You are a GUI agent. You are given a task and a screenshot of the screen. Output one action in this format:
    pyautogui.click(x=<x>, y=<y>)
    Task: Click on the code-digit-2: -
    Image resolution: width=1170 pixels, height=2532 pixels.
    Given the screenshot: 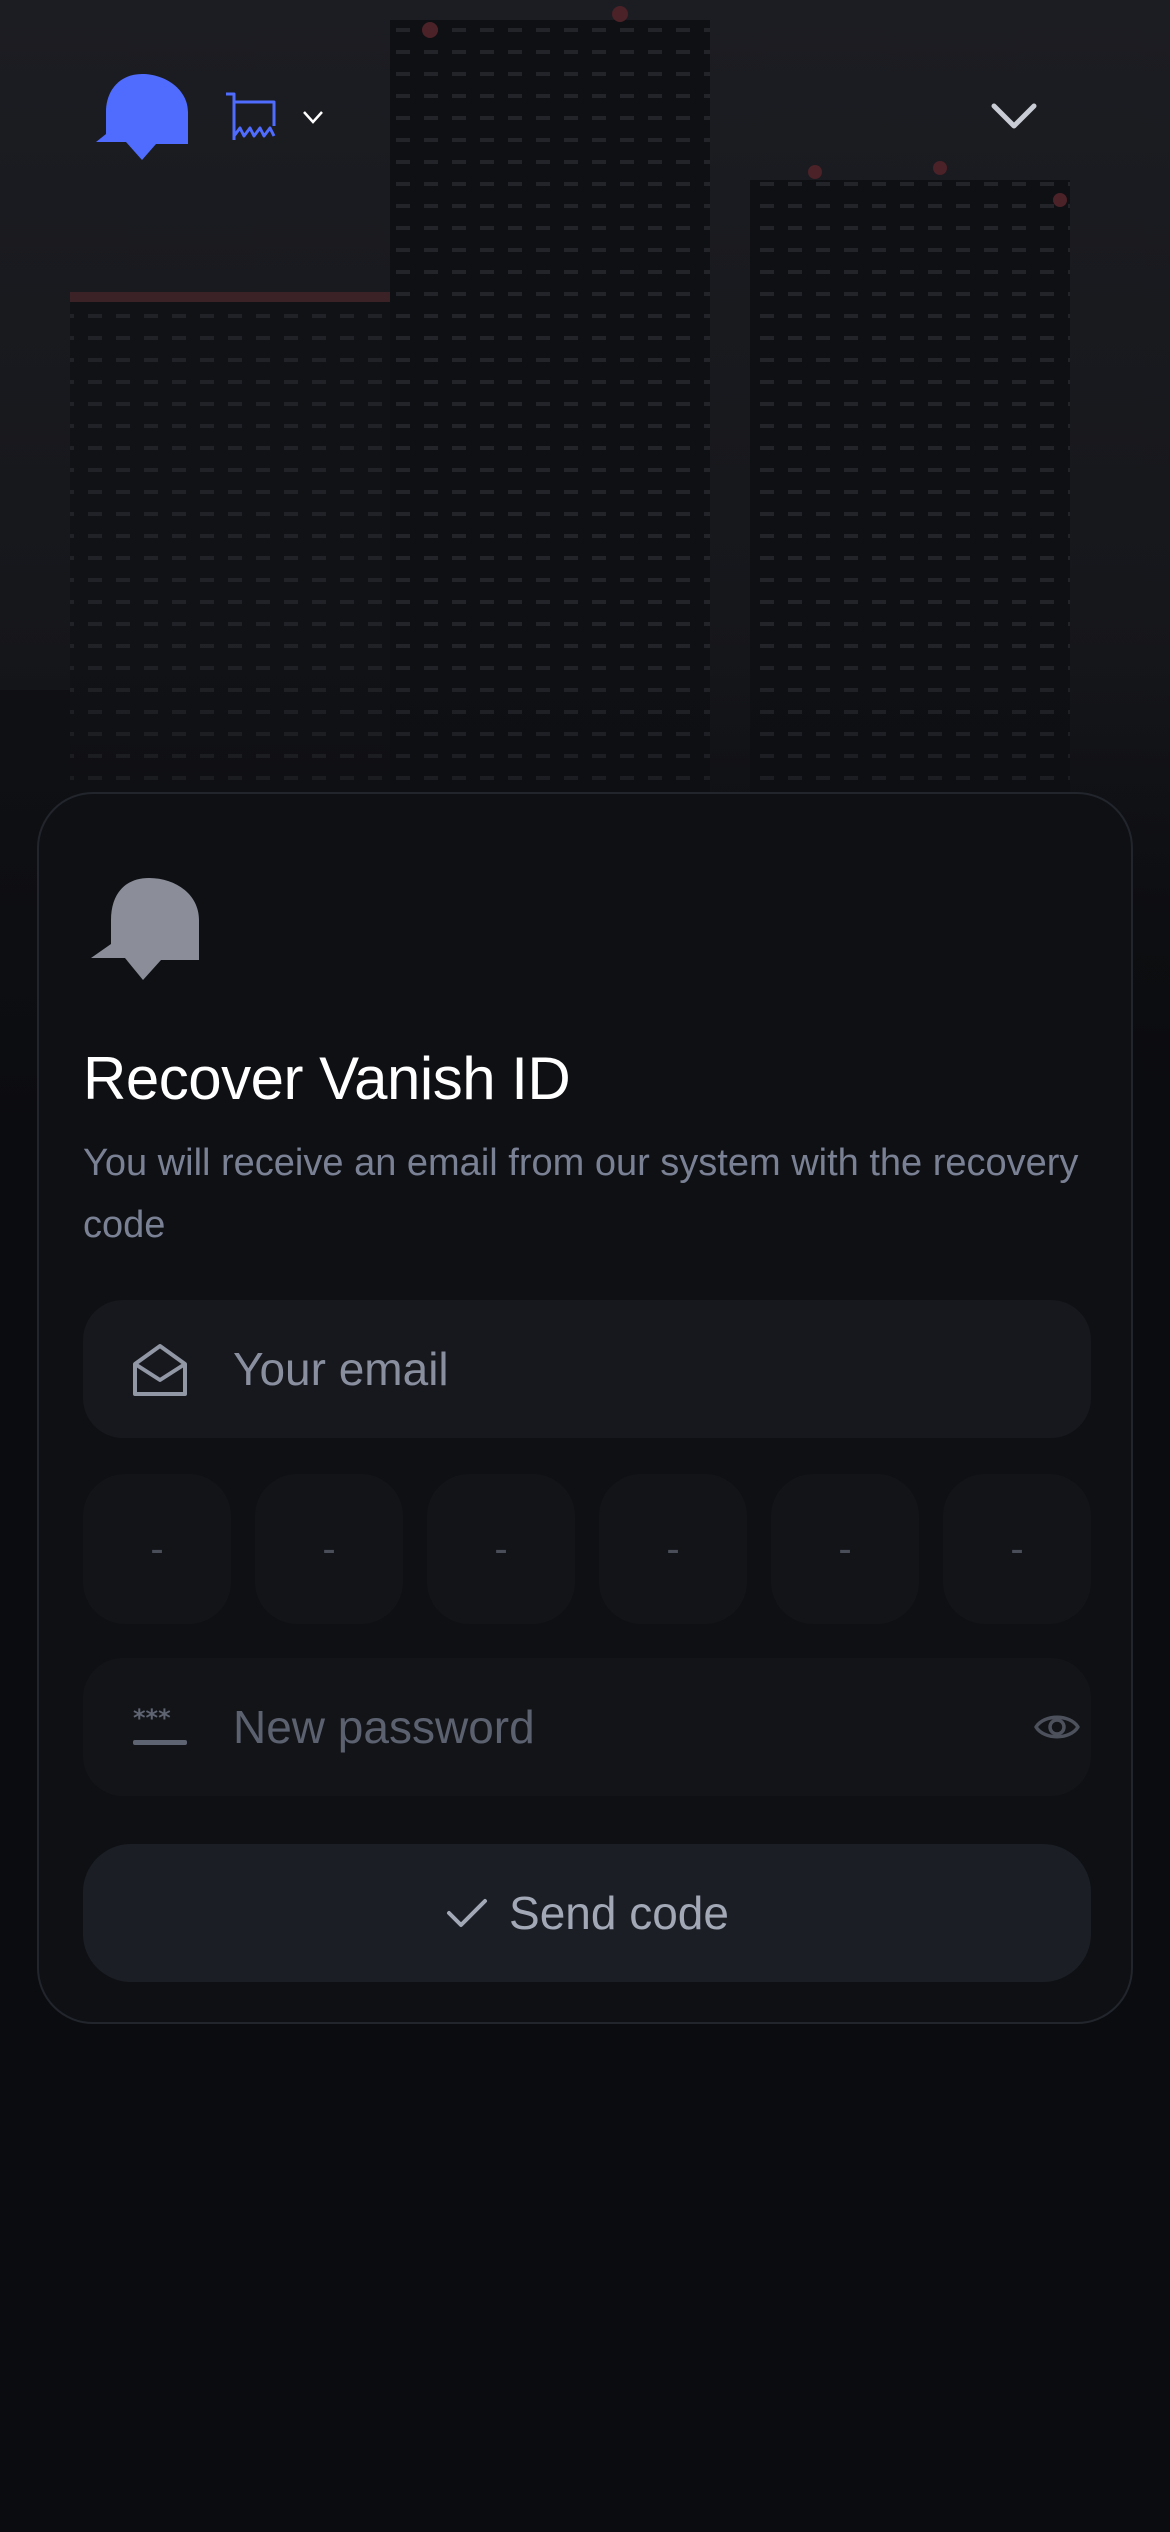 What is the action you would take?
    pyautogui.click(x=329, y=1549)
    